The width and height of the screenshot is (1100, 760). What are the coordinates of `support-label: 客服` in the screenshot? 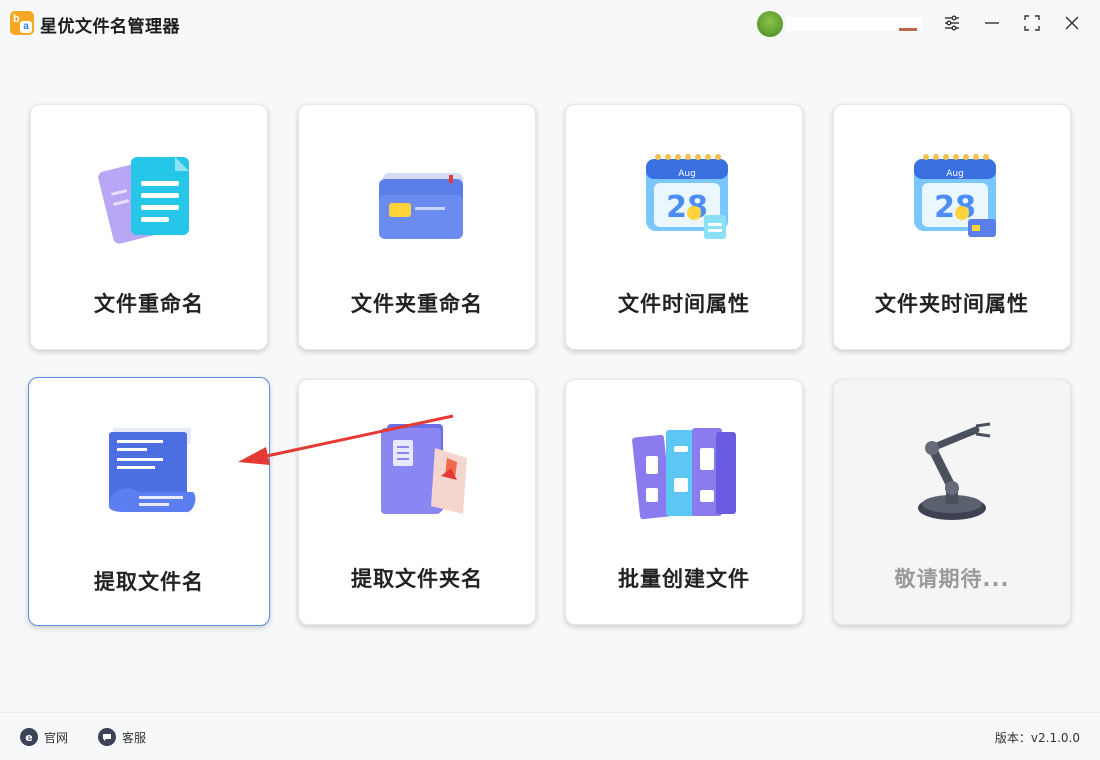 It's located at (134, 737).